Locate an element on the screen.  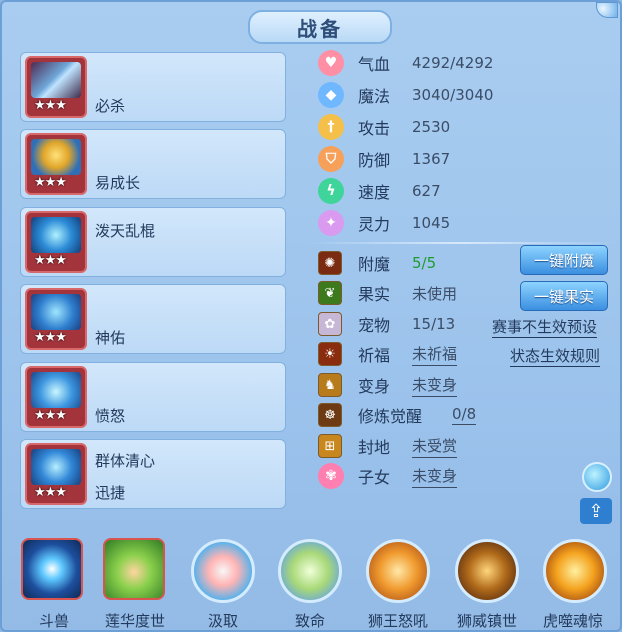
equipment-slot-5: ★★★ 愤怒 is located at coordinates (153, 397).